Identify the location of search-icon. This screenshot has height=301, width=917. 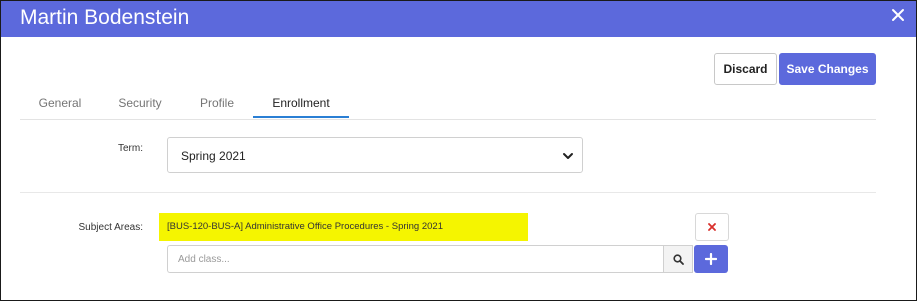
(678, 259).